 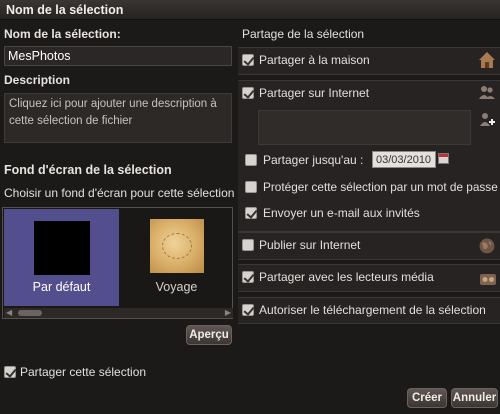 What do you see at coordinates (248, 93) in the screenshot?
I see `share-internet-checkbox` at bounding box center [248, 93].